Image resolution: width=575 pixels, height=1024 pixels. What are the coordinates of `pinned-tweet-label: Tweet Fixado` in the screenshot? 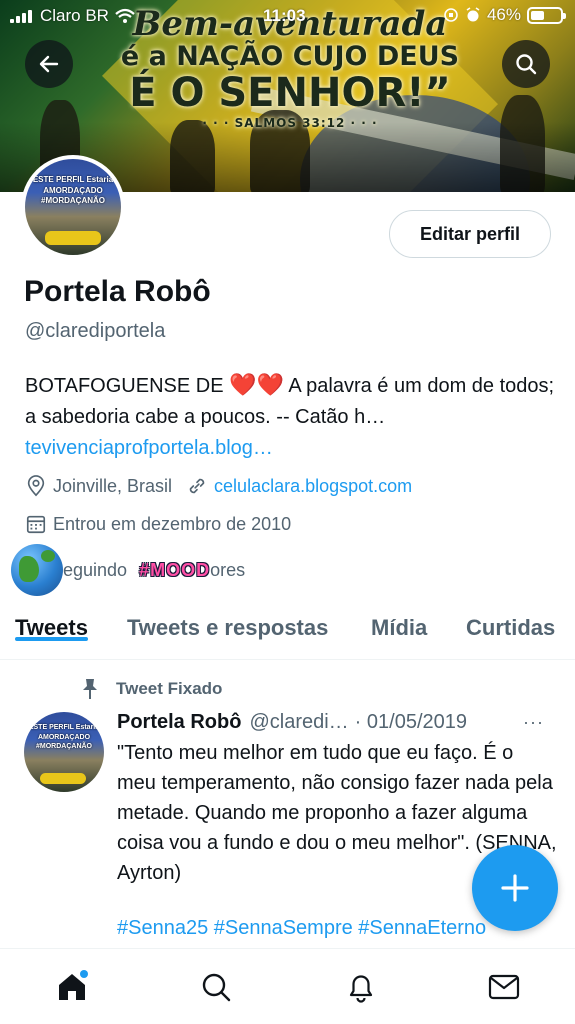 It's located at (151, 689).